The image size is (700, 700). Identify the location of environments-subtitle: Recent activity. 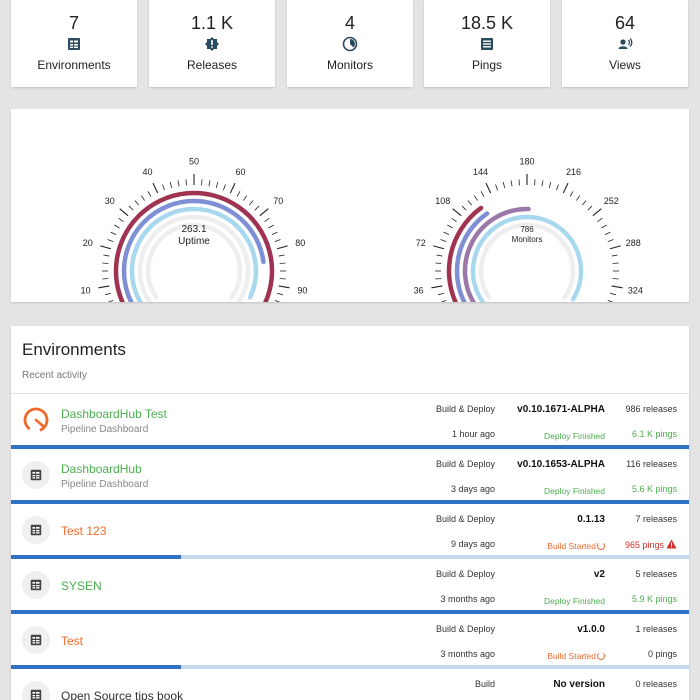
(55, 375).